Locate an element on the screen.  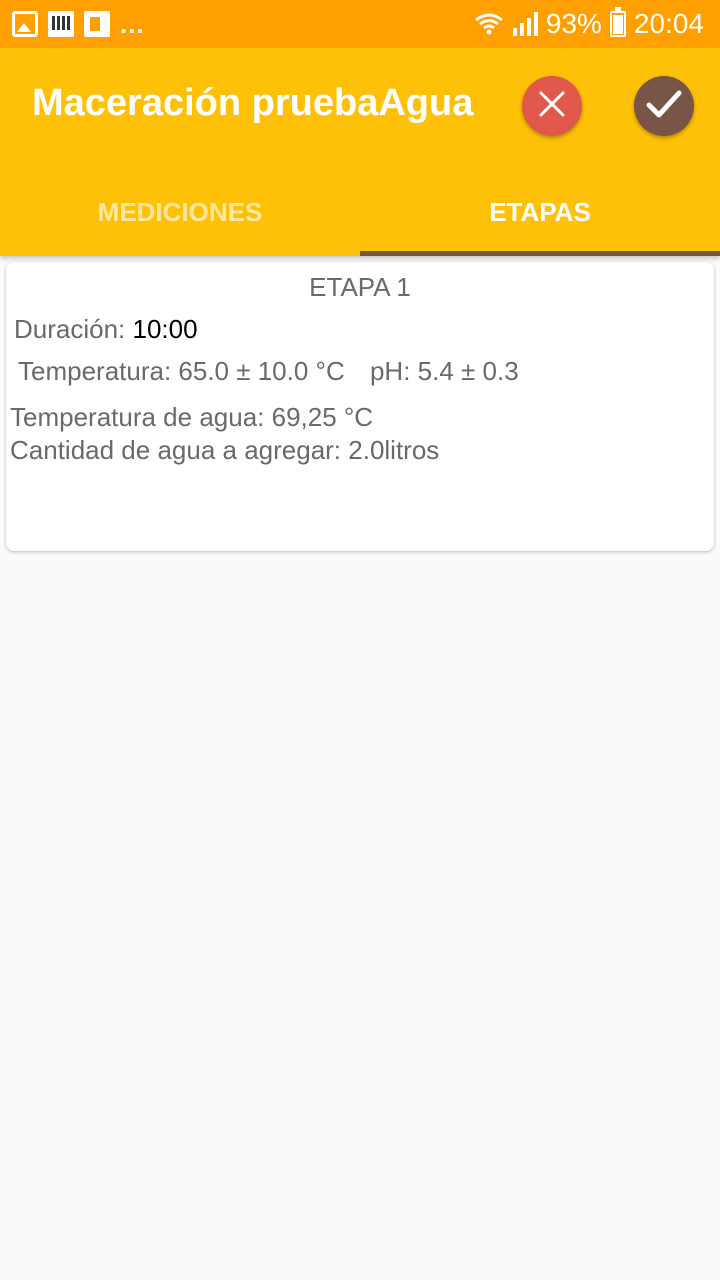
clock: 20:04 is located at coordinates (668, 23).